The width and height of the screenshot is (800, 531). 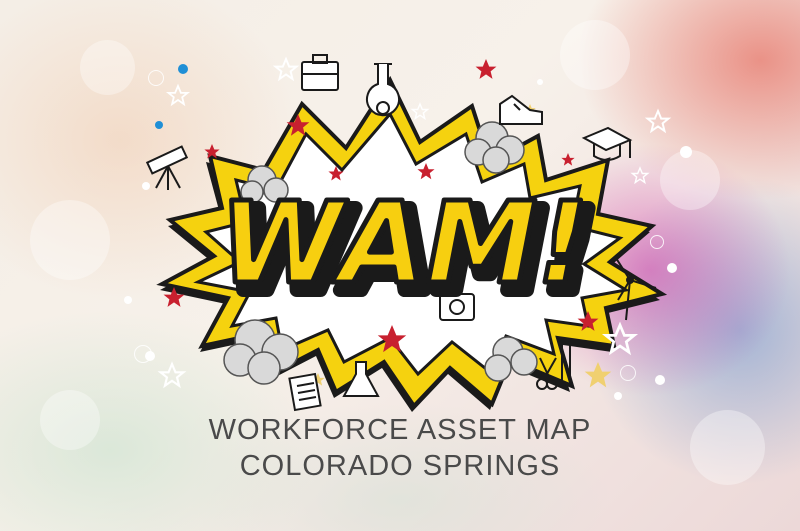 What do you see at coordinates (598, 375) in the screenshot?
I see `gold-star` at bounding box center [598, 375].